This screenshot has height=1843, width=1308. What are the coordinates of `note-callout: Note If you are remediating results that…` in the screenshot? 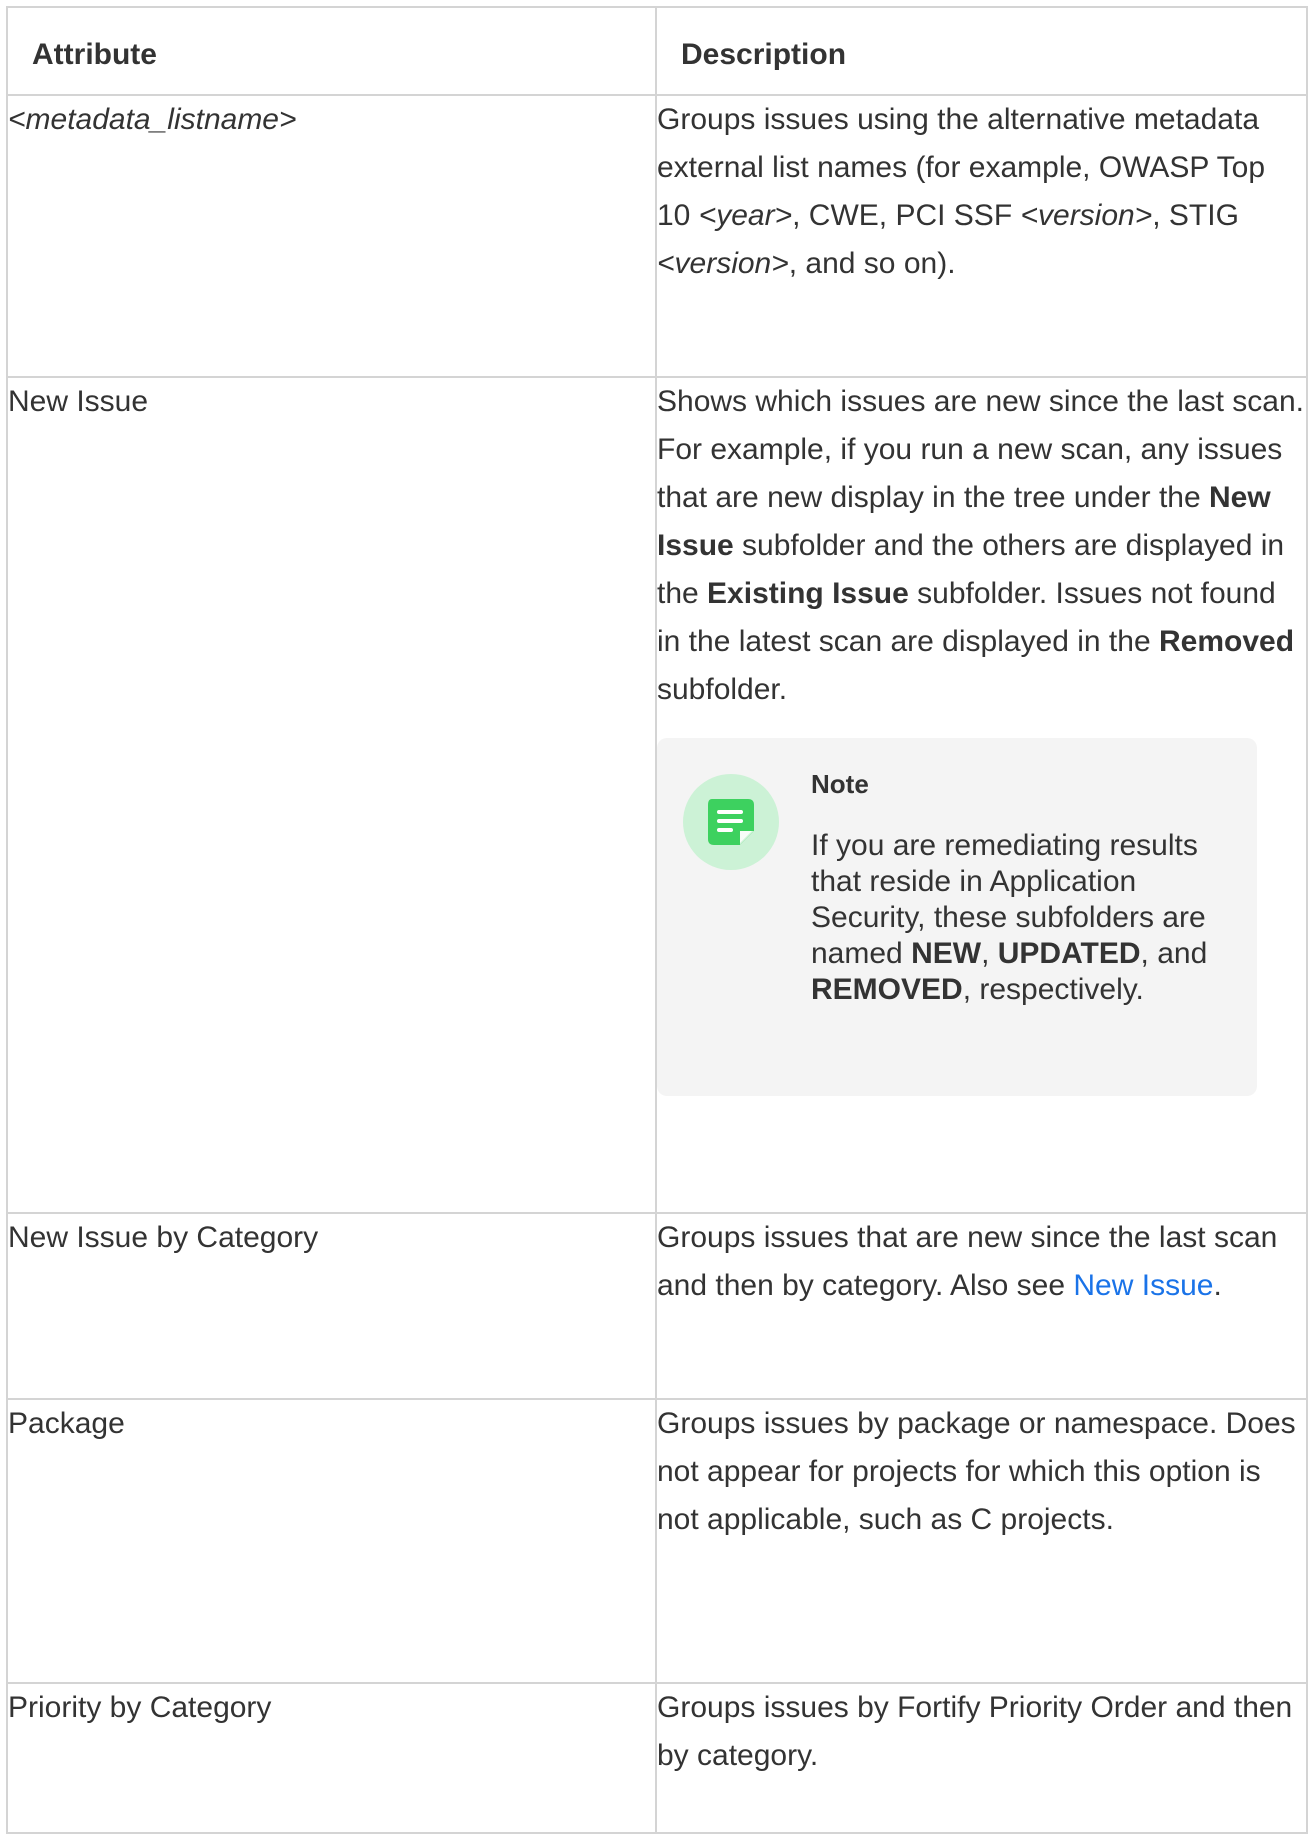 It's located at (957, 917).